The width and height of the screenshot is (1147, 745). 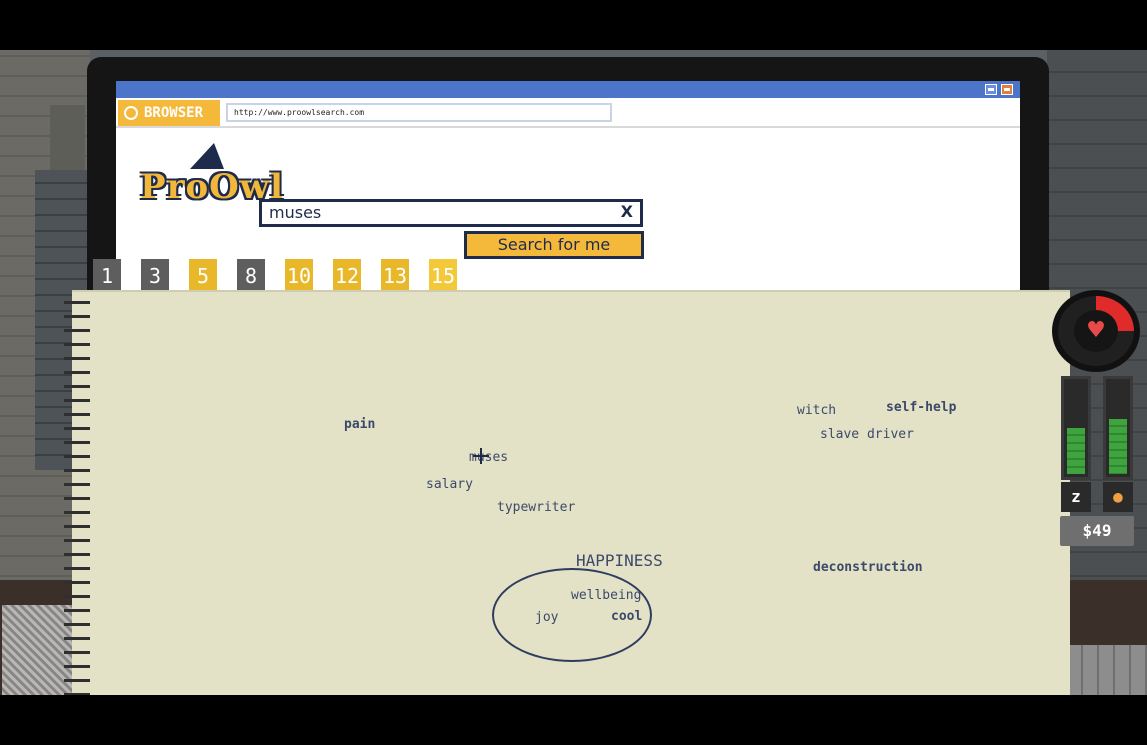 I want to click on sleep-meter, so click(x=1076, y=428).